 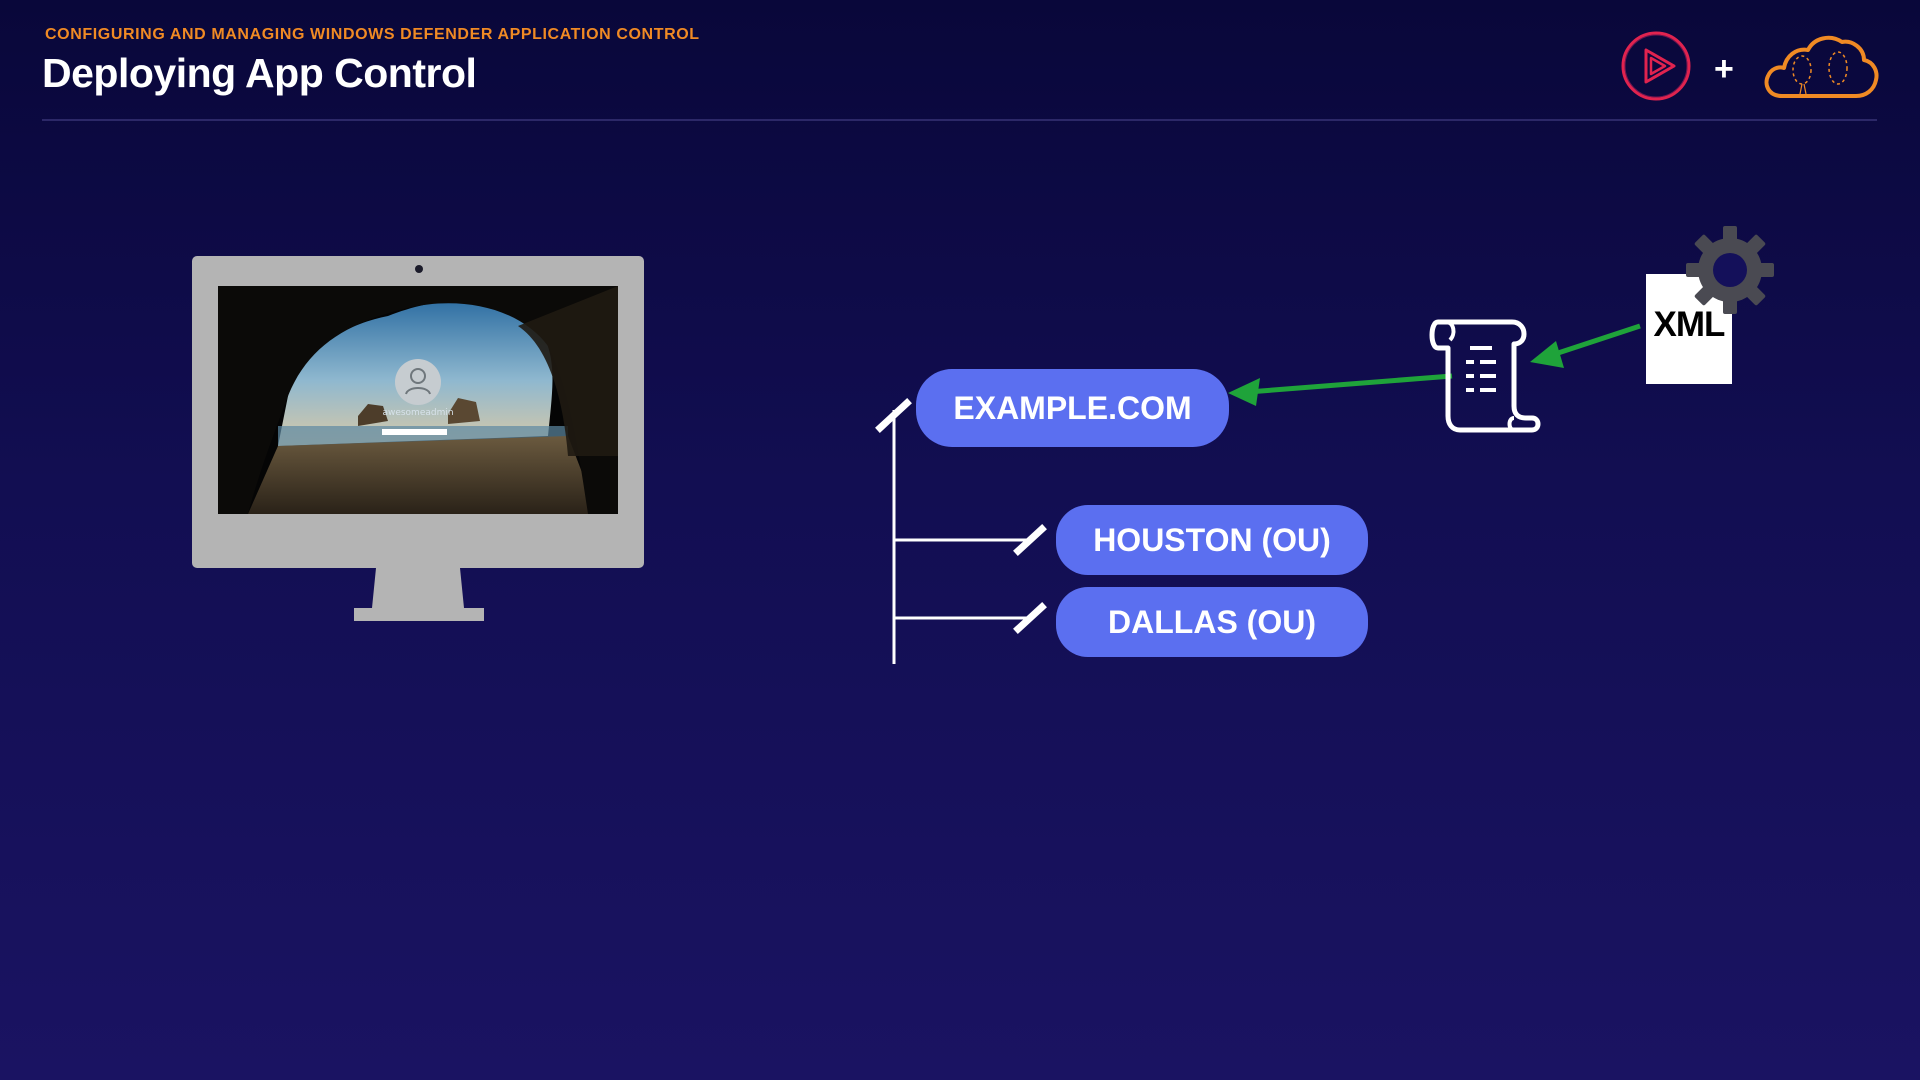 I want to click on scroll-document-icon, so click(x=1485, y=376).